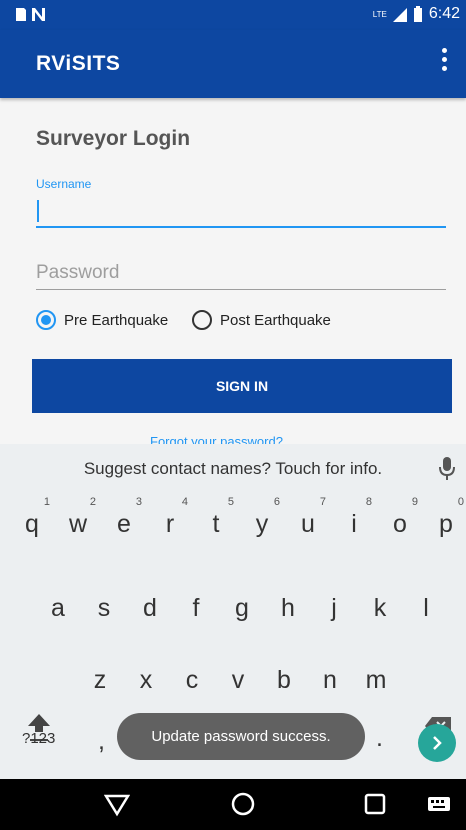 The image size is (466, 830). I want to click on username-field, so click(241, 227).